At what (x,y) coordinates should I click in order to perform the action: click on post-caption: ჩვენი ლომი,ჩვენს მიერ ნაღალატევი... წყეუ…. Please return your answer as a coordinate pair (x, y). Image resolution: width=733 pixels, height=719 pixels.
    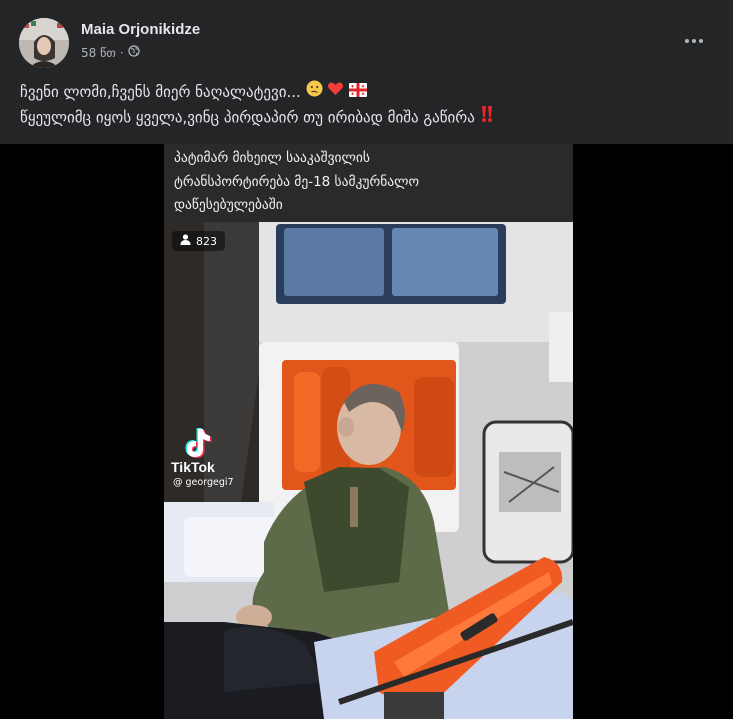
    Looking at the image, I should click on (370, 105).